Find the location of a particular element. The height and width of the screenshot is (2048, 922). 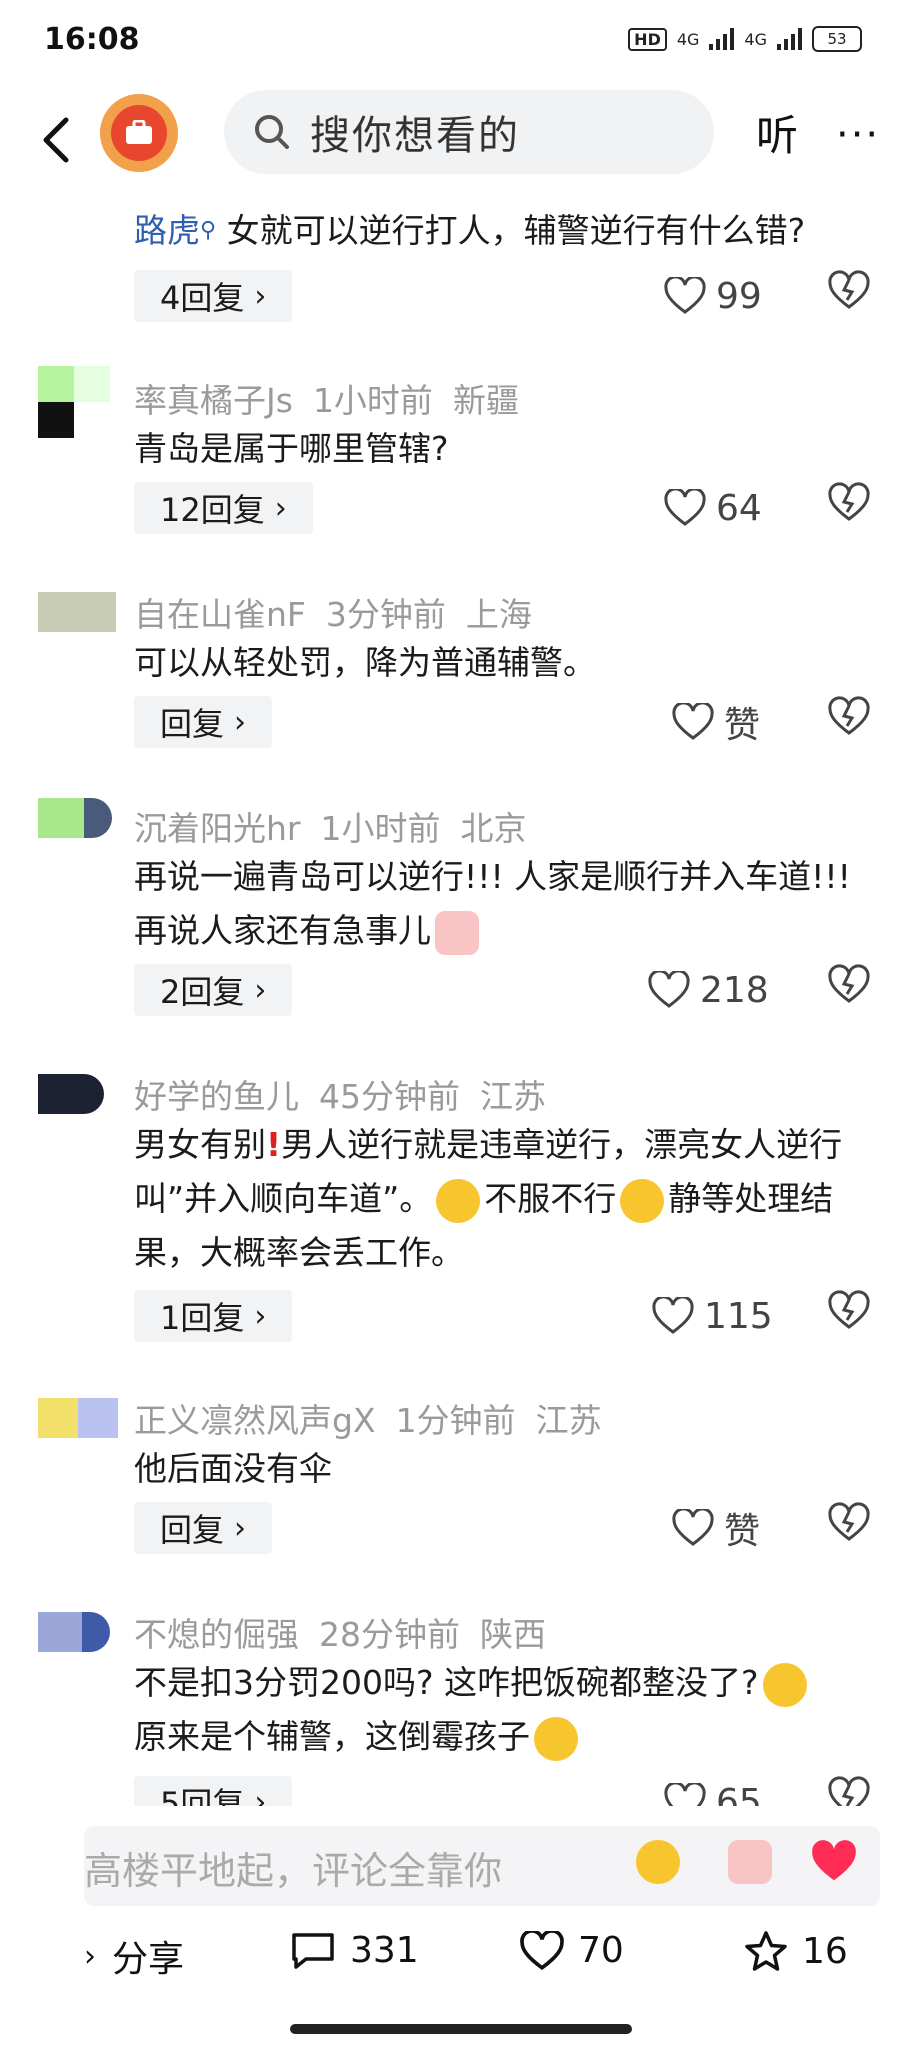

comment-time: 3分钟前 is located at coordinates (385, 614).